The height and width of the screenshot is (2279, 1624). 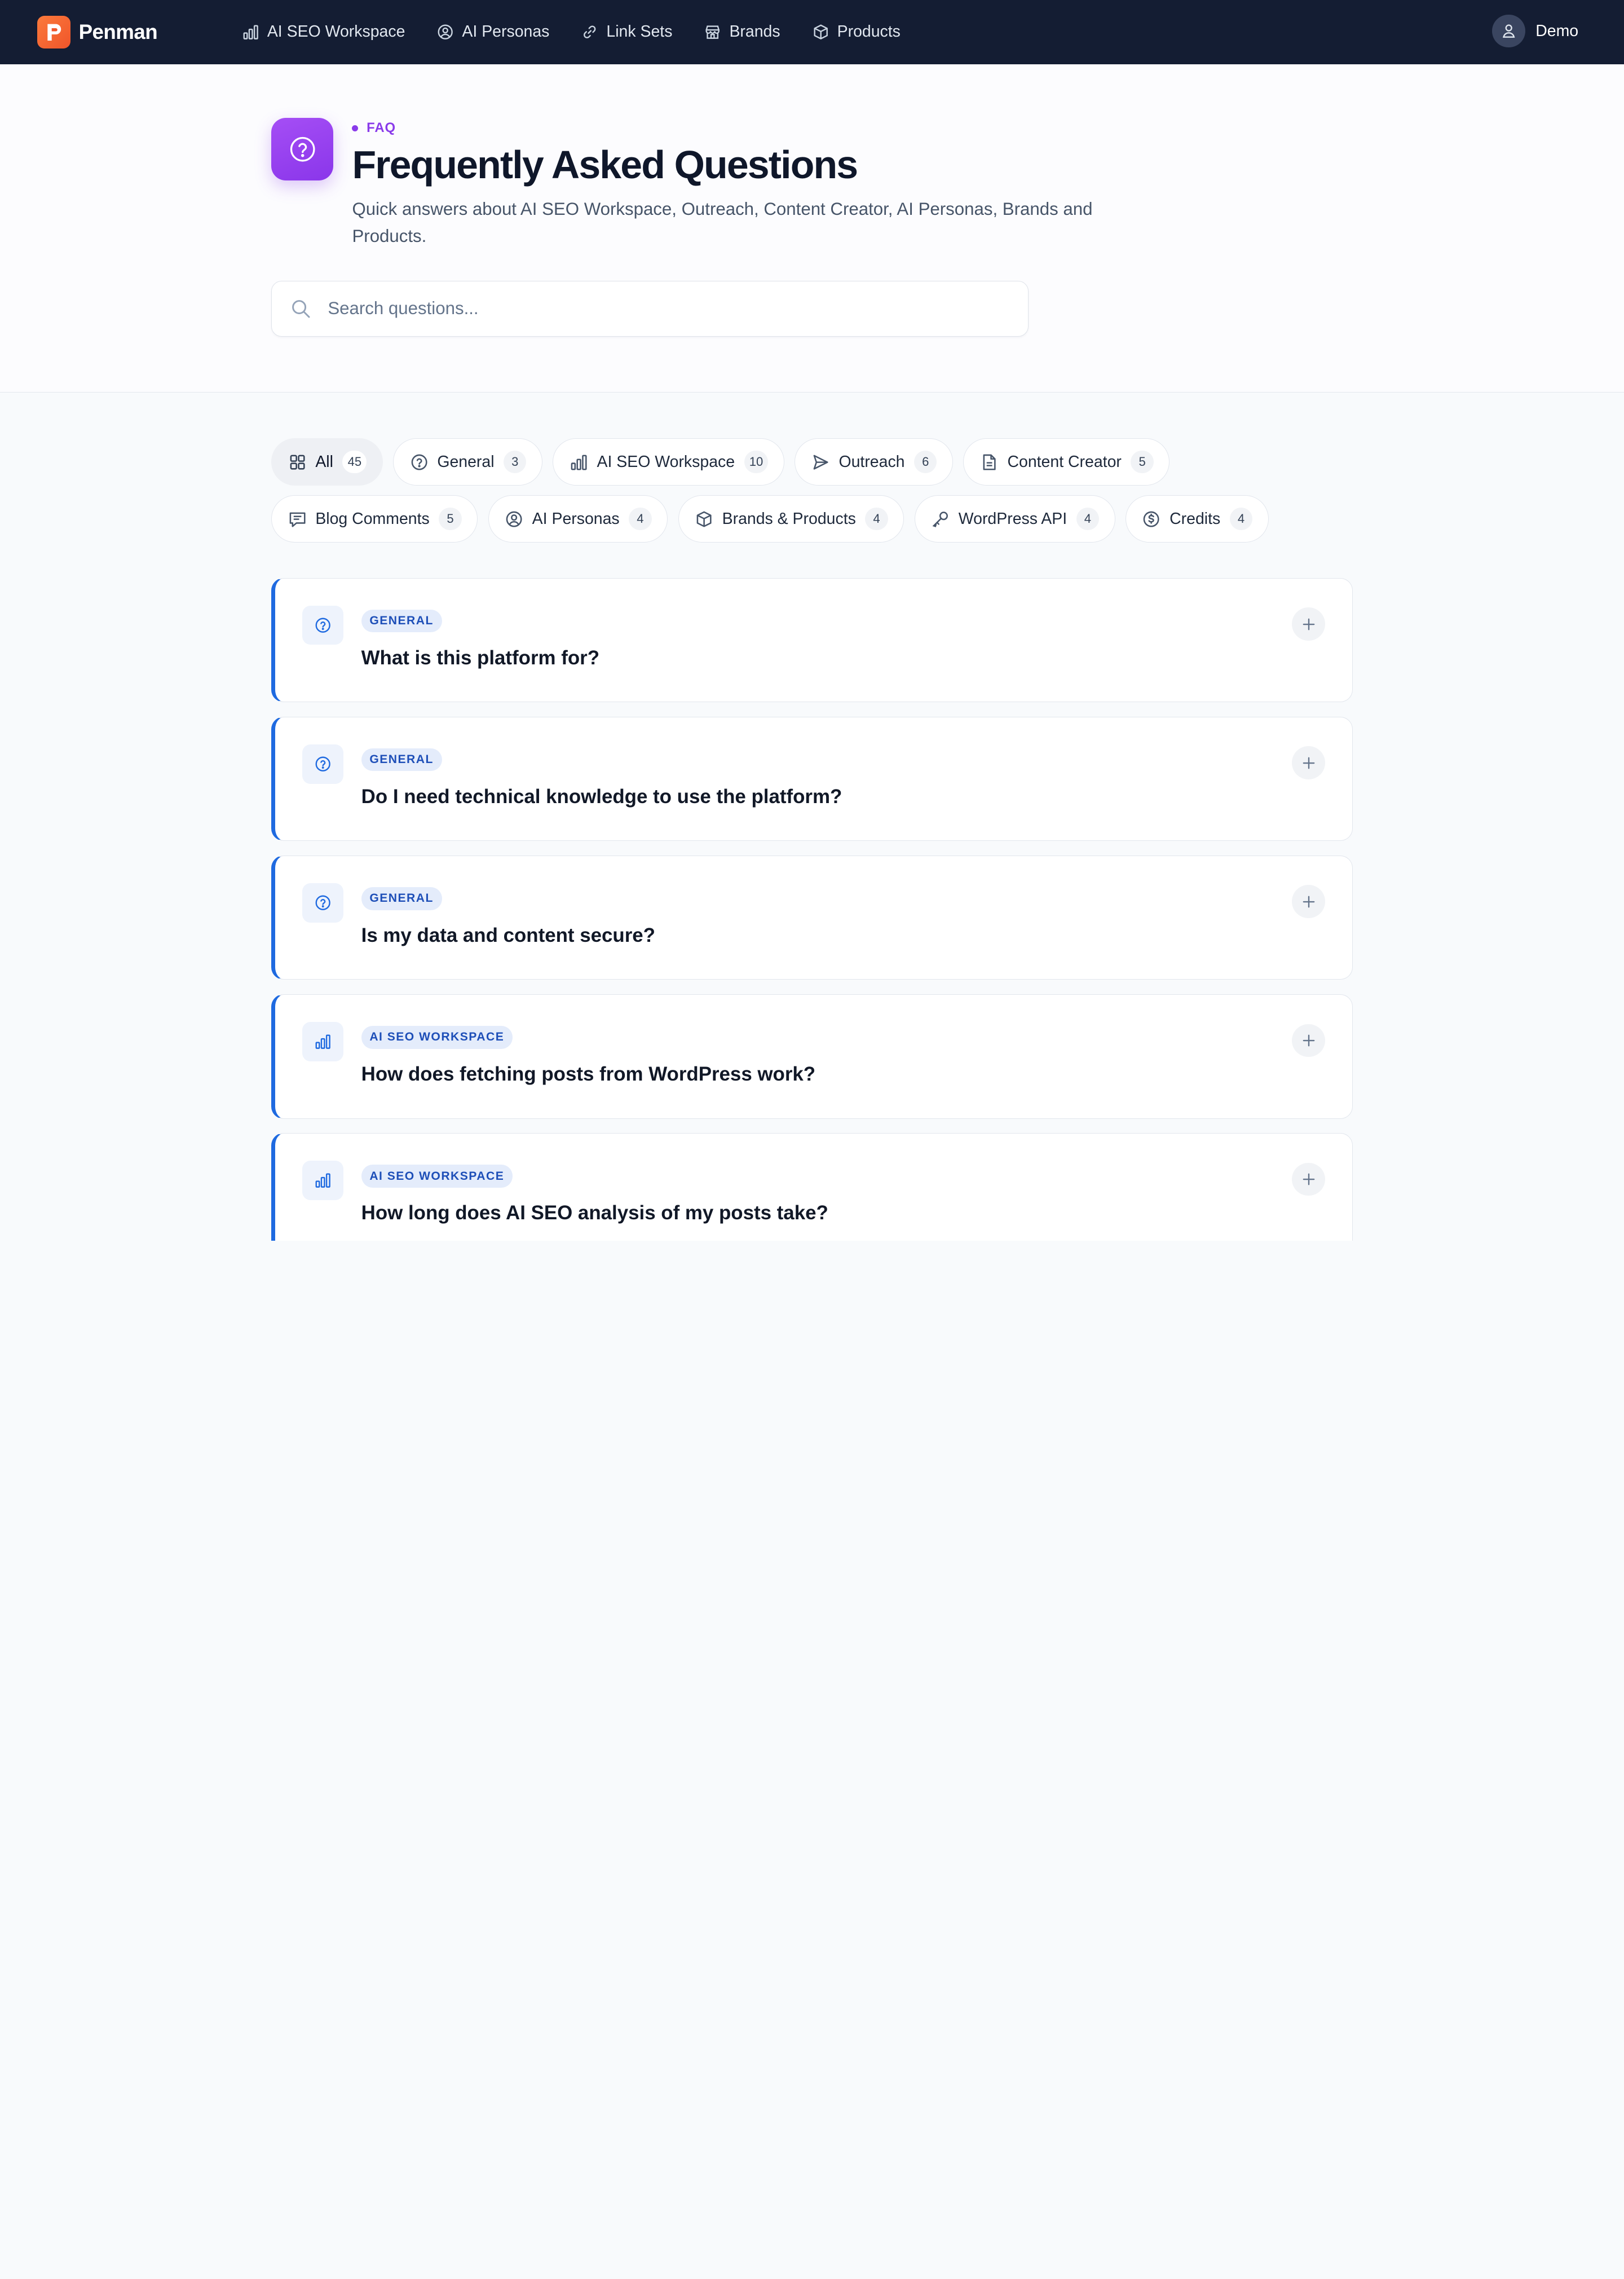 I want to click on search-box, so click(x=650, y=308).